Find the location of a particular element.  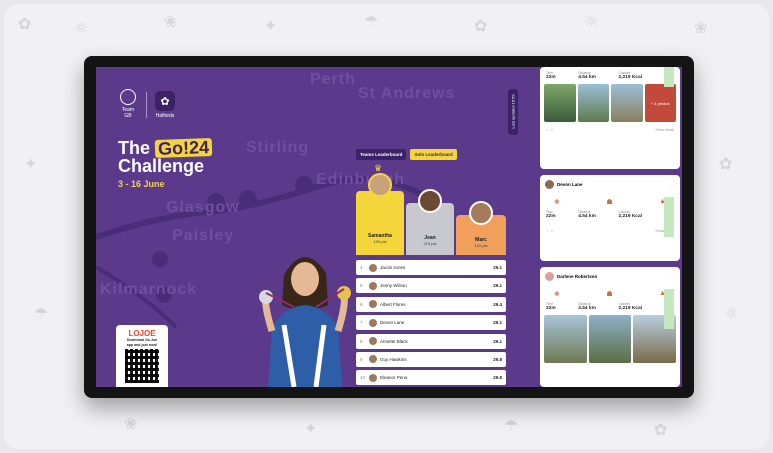

podium-points: 190 pts is located at coordinates (380, 241).